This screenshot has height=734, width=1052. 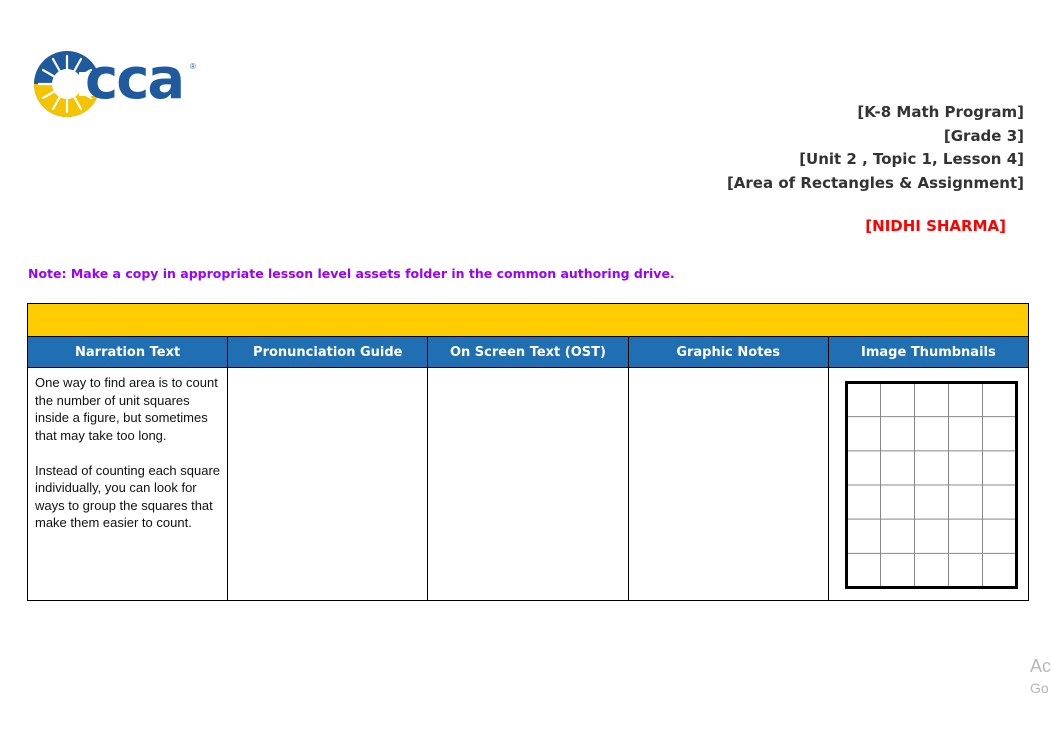 What do you see at coordinates (935, 226) in the screenshot?
I see `author-name: [NIDHI SHARMA]` at bounding box center [935, 226].